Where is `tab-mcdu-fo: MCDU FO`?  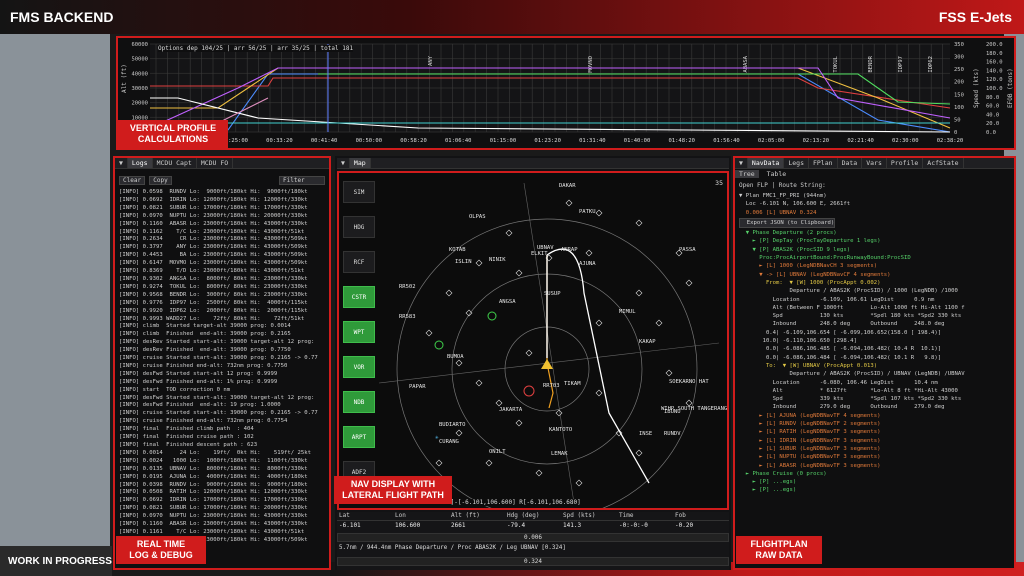
tab-mcdu-fo: MCDU FO is located at coordinates (215, 163).